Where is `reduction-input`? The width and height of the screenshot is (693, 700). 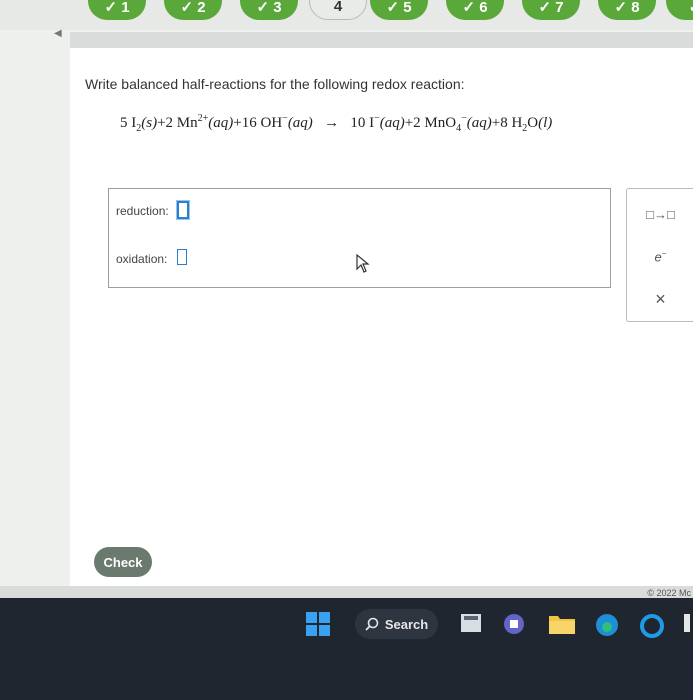
reduction-input is located at coordinates (183, 210).